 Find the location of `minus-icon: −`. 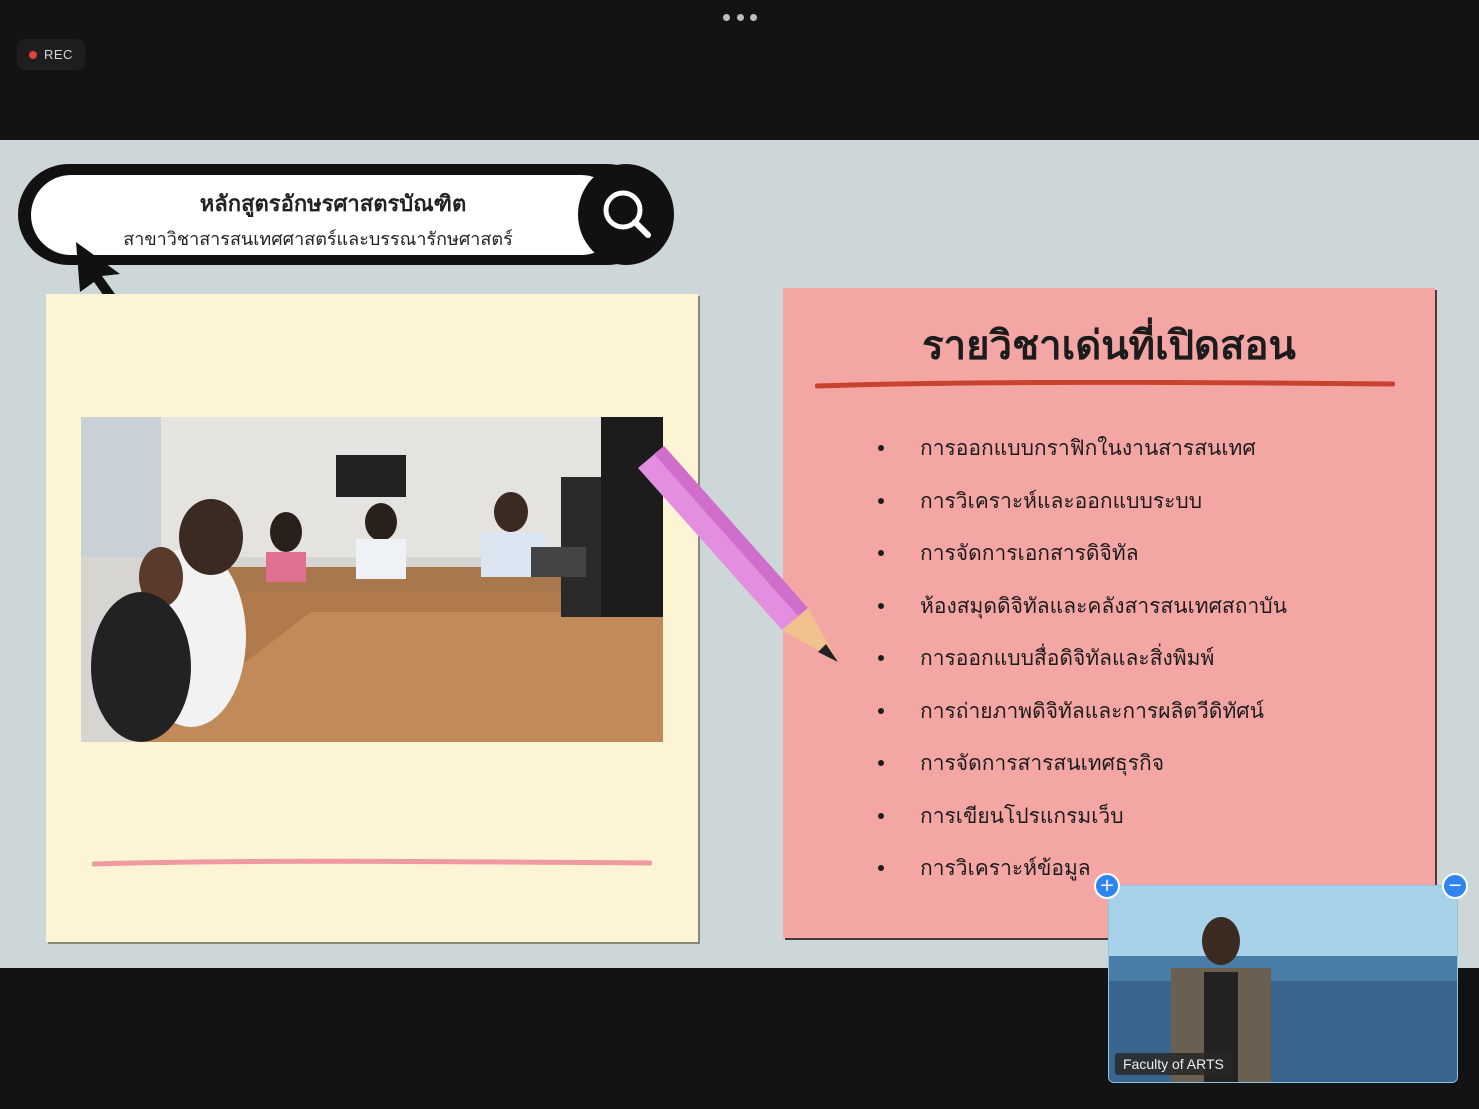

minus-icon: − is located at coordinates (1455, 886).